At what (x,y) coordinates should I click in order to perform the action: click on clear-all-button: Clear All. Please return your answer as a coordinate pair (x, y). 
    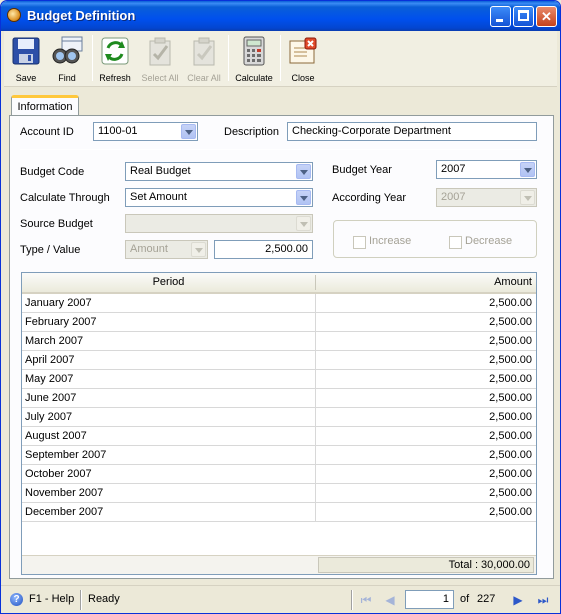
    Looking at the image, I should click on (204, 59).